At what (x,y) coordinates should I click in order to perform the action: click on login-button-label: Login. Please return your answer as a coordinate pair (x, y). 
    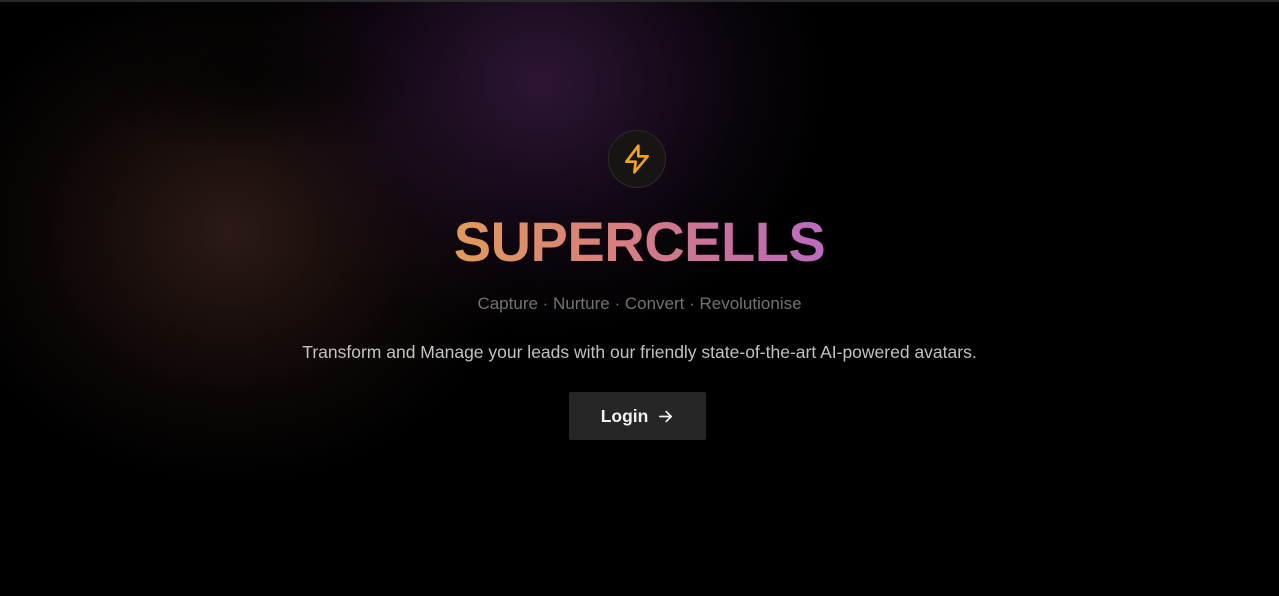
    Looking at the image, I should click on (624, 415).